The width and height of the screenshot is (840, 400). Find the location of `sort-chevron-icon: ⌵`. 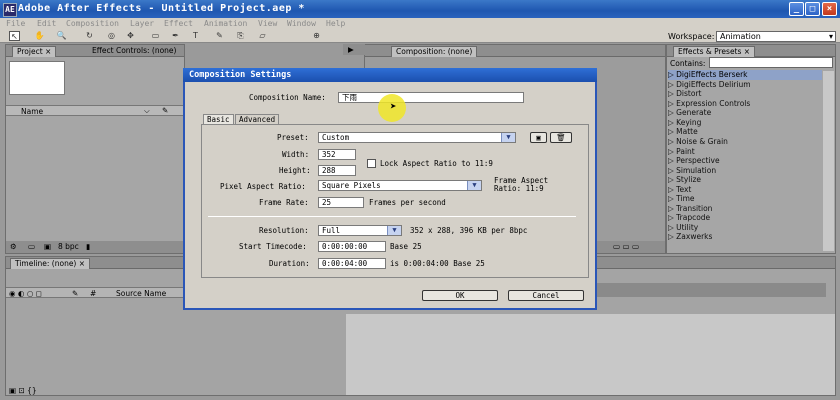

sort-chevron-icon: ⌵ is located at coordinates (147, 111).